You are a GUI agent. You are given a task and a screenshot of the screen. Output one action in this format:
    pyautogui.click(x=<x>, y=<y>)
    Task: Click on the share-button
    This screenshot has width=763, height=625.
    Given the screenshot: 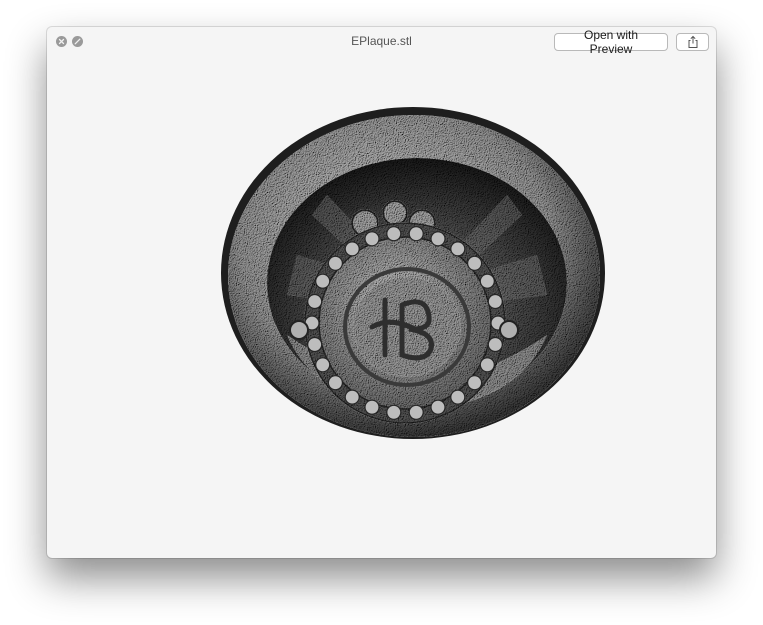 What is the action you would take?
    pyautogui.click(x=692, y=42)
    